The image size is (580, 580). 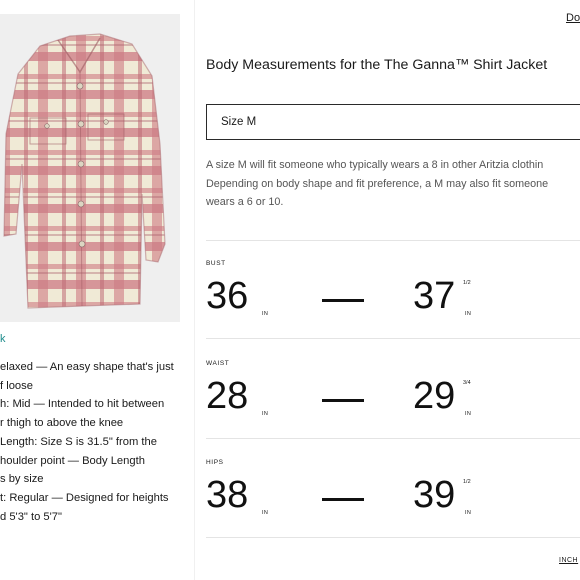 What do you see at coordinates (215, 462) in the screenshot?
I see `measurement-label: HIPS` at bounding box center [215, 462].